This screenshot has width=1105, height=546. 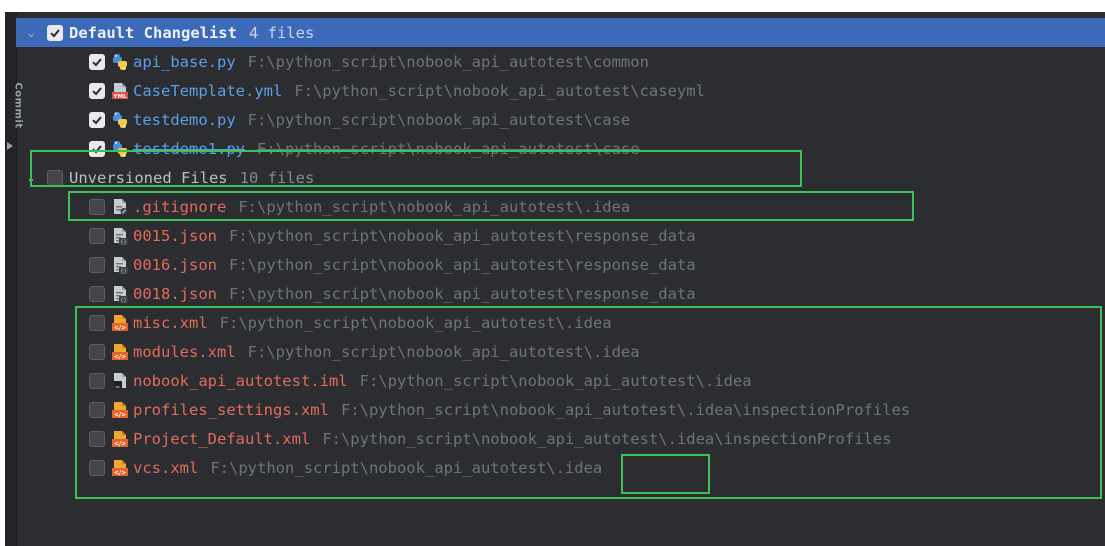 I want to click on unversioned-files-row: ⌄ Unversioned Files 10 files, so click(x=560, y=177).